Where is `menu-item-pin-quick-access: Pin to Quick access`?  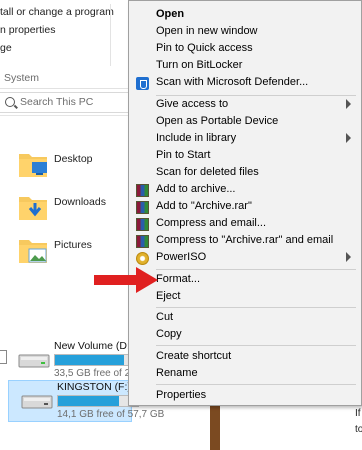
menu-item-pin-quick-access: Pin to Quick access is located at coordinates (245, 49).